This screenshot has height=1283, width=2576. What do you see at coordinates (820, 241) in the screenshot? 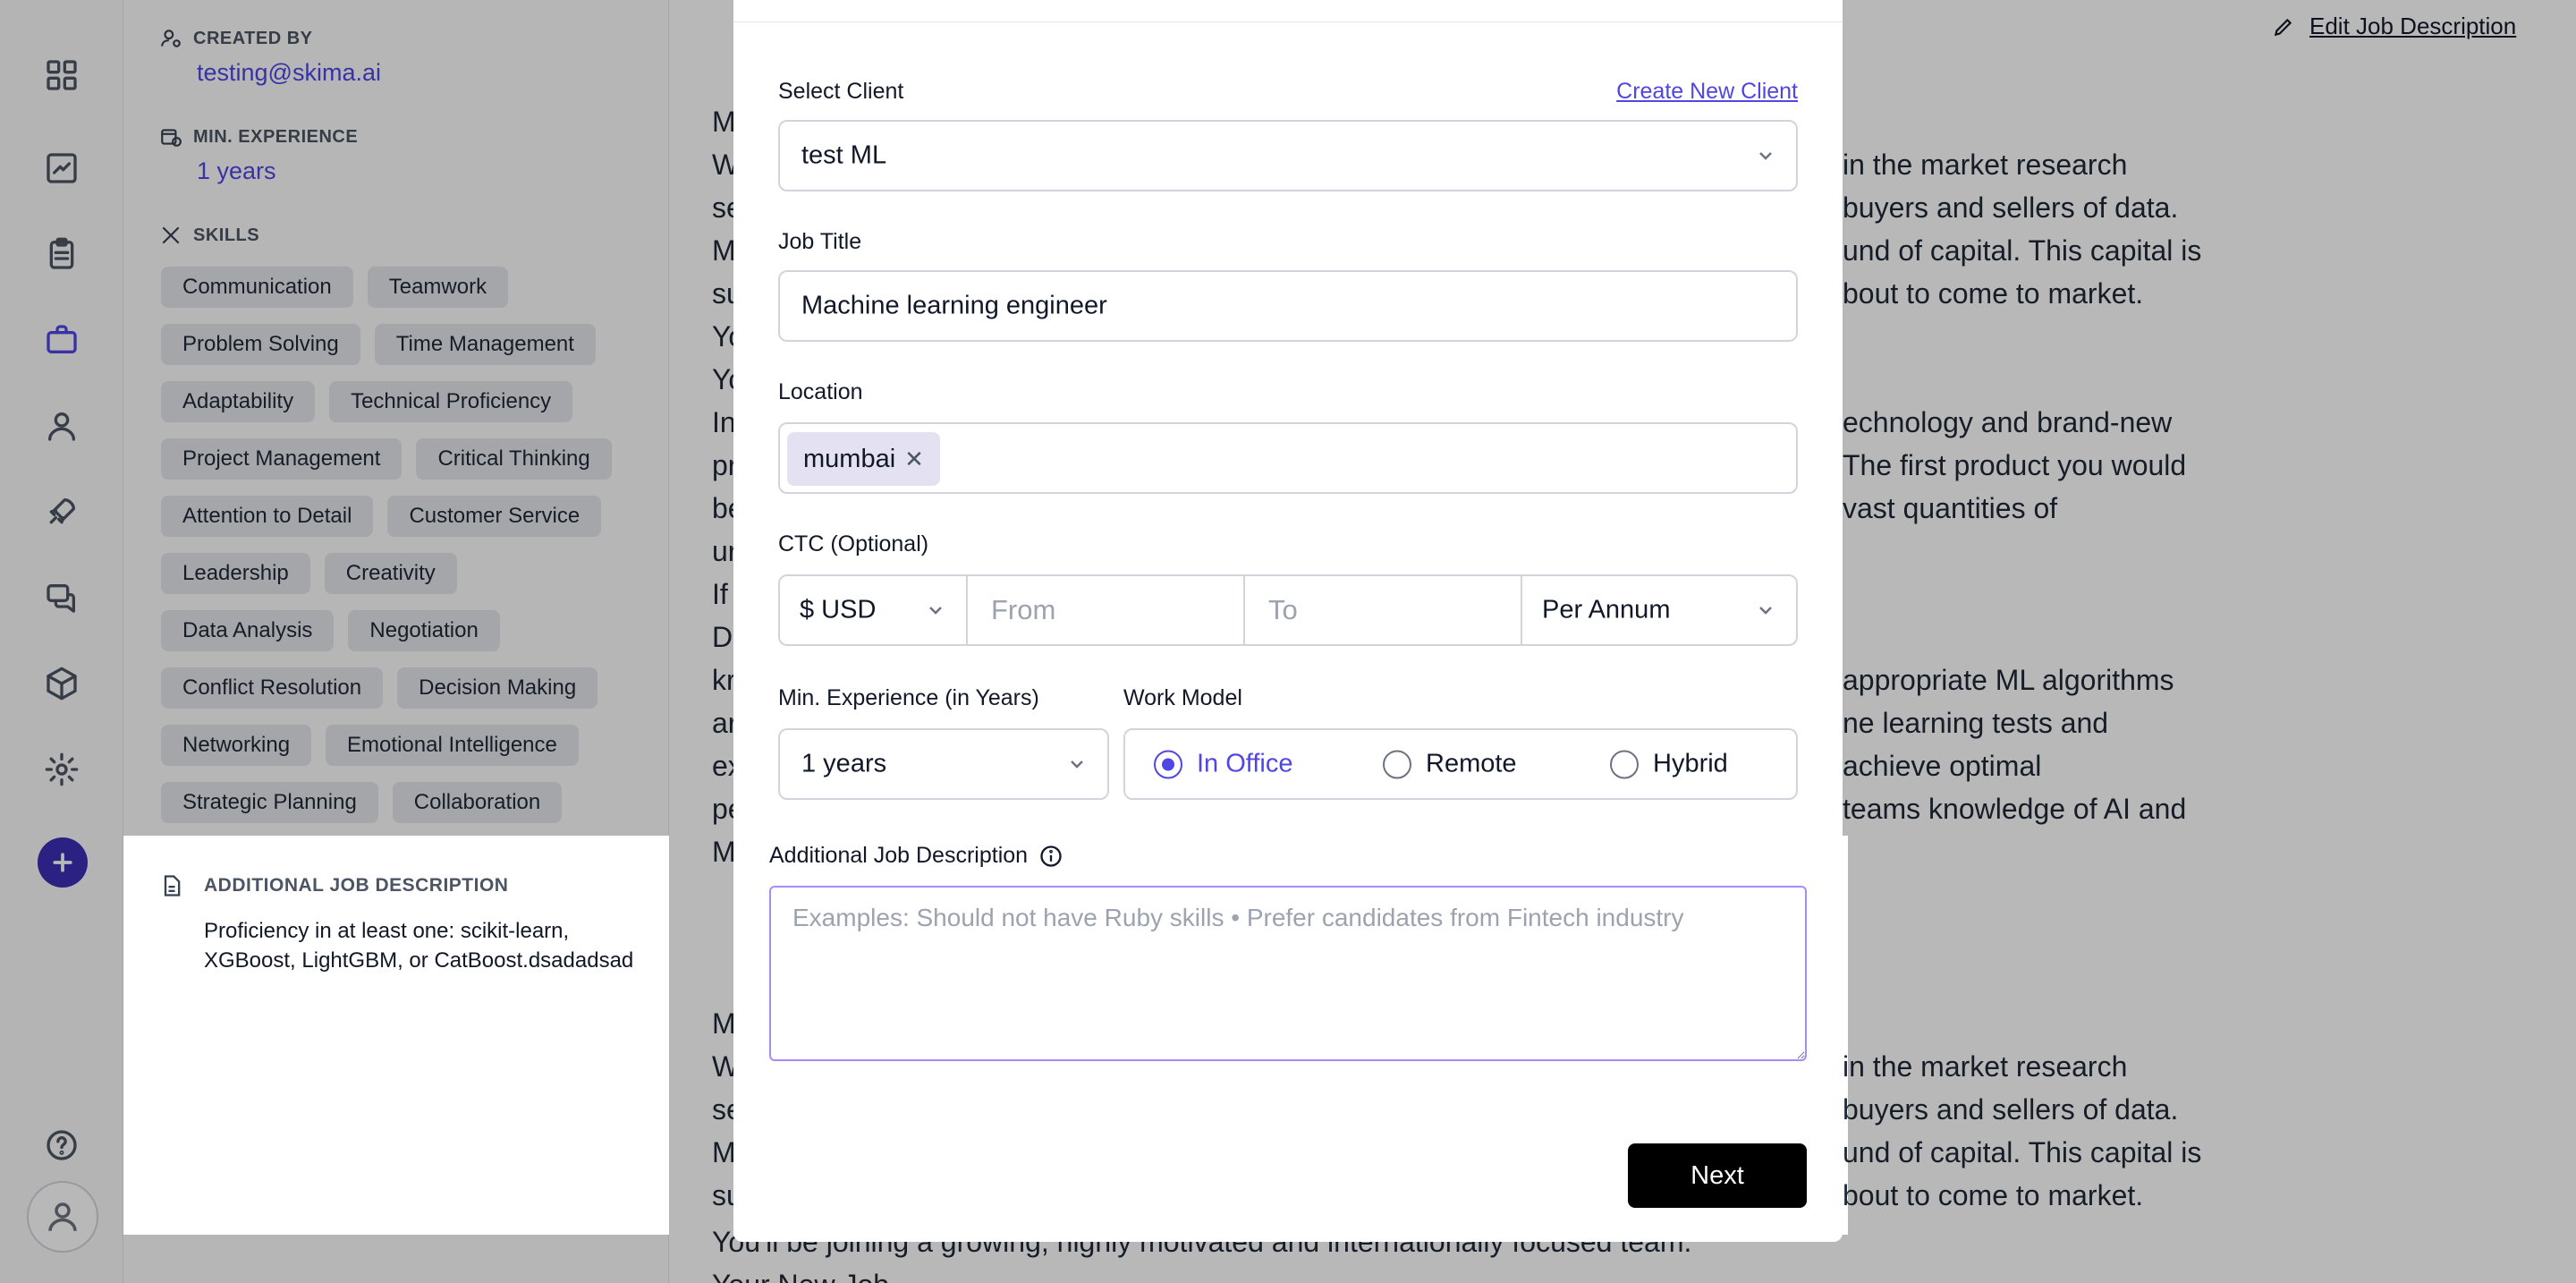
I see `job-title-label: Job Title` at bounding box center [820, 241].